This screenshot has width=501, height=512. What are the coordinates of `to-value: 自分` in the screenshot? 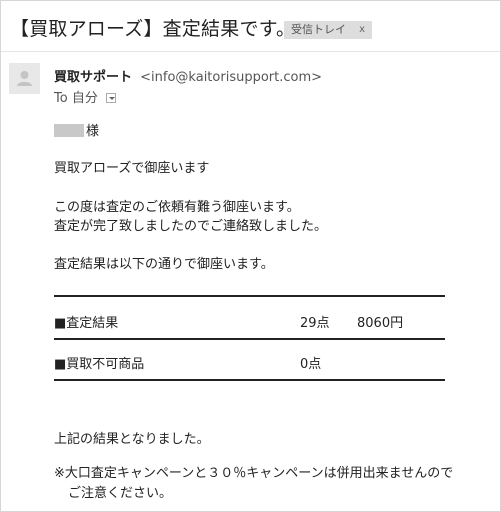 It's located at (84, 98).